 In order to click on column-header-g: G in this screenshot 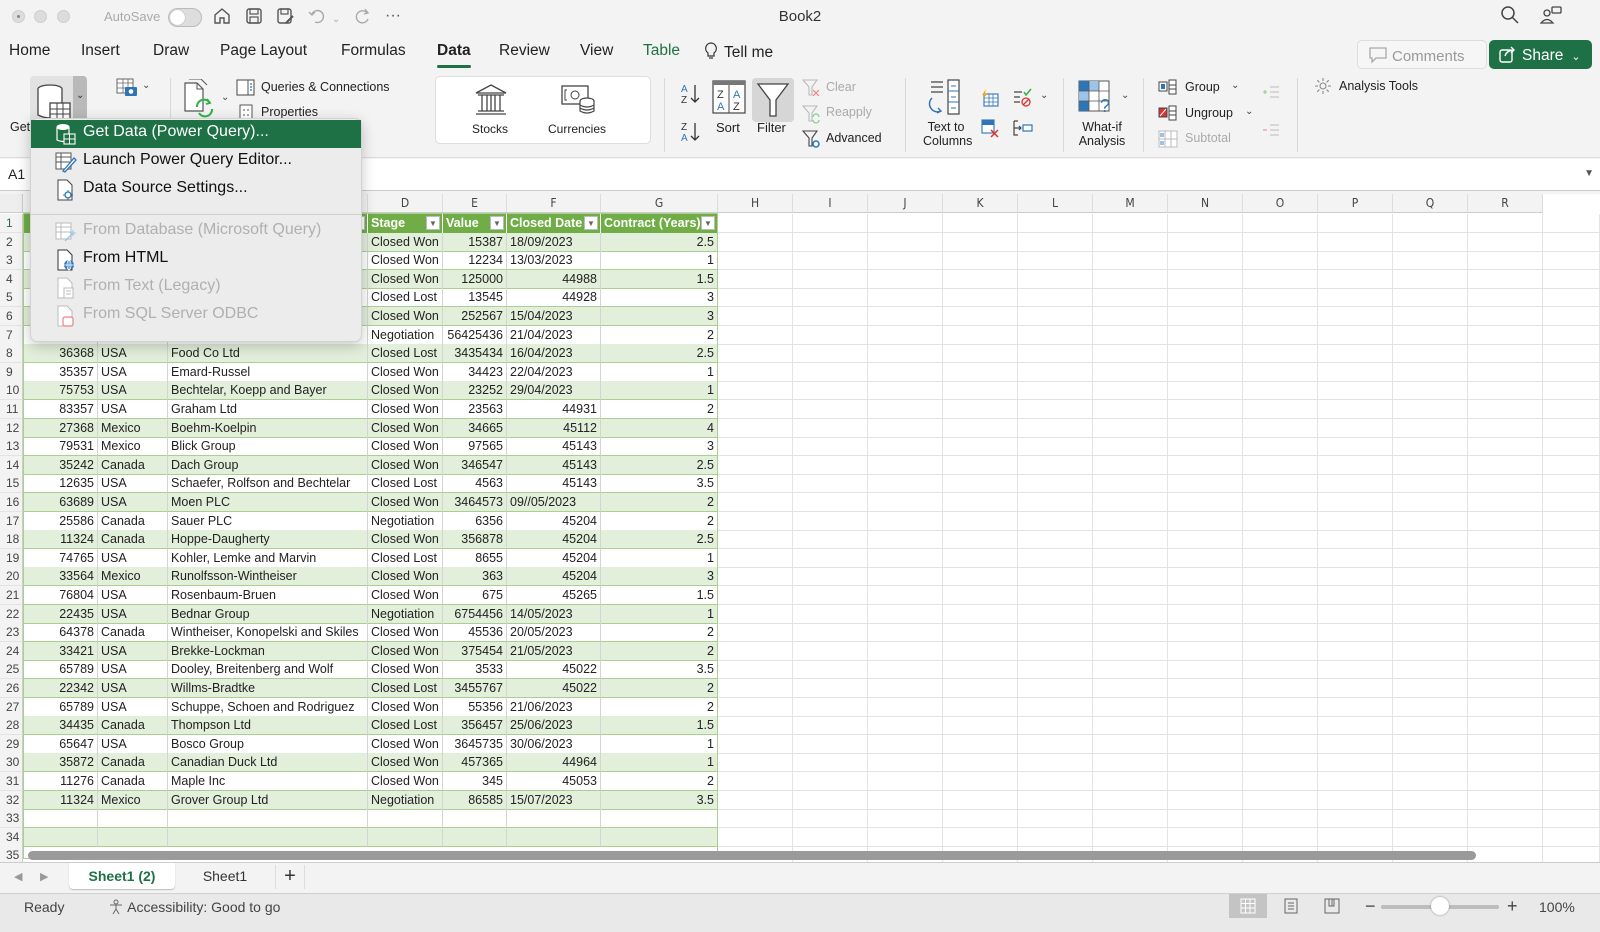, I will do `click(659, 203)`.